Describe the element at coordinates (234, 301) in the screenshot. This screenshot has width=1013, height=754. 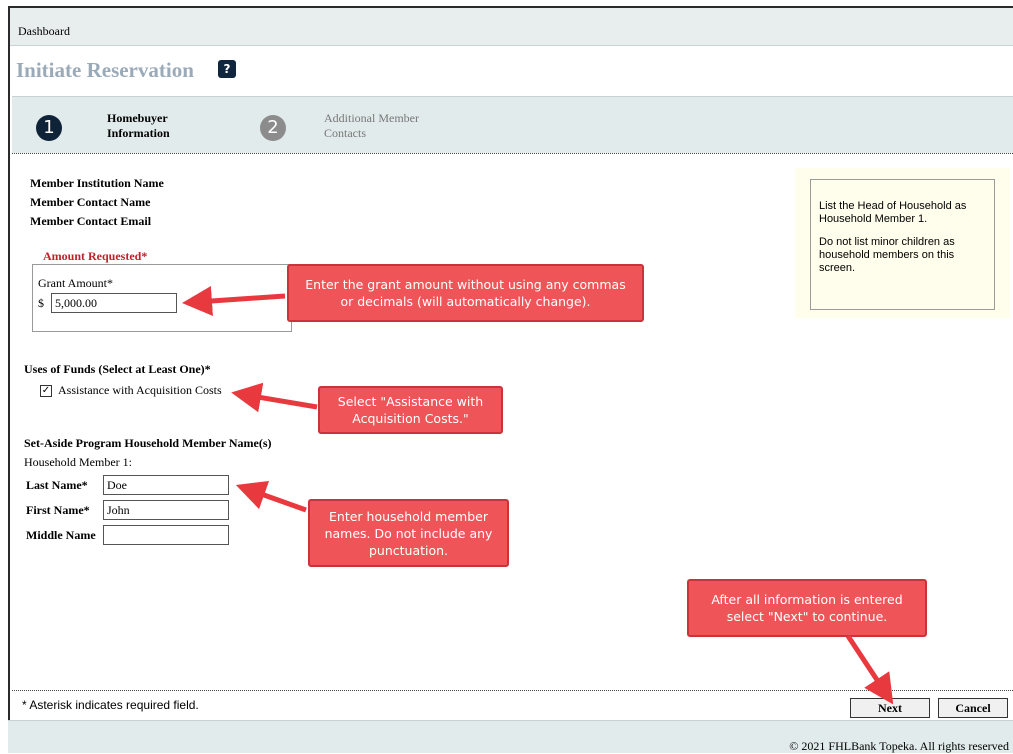
I see `grant-arrow` at that location.